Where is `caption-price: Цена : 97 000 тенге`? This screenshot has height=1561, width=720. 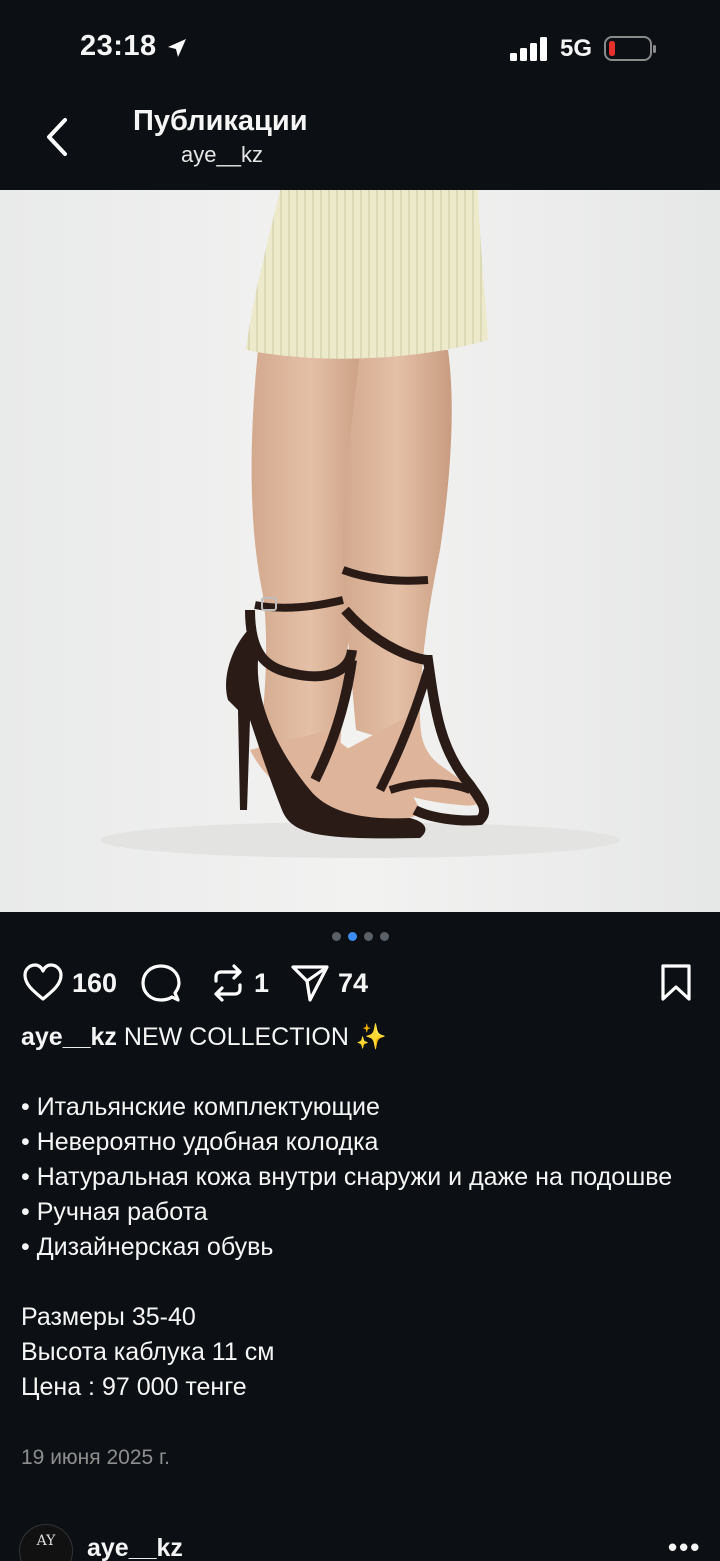
caption-price: Цена : 97 000 тенге is located at coordinates (134, 1387).